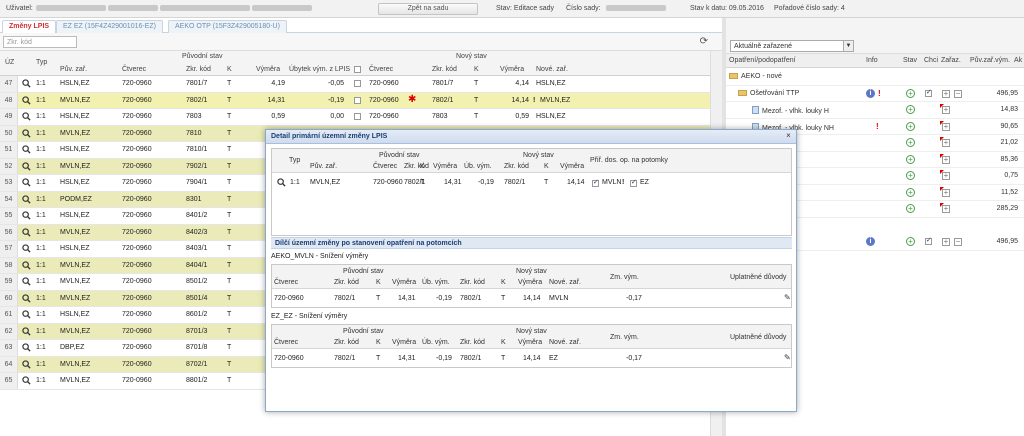 The width and height of the screenshot is (1024, 436). What do you see at coordinates (198, 69) in the screenshot?
I see `col-zkr-kod: Zkr. kód` at bounding box center [198, 69].